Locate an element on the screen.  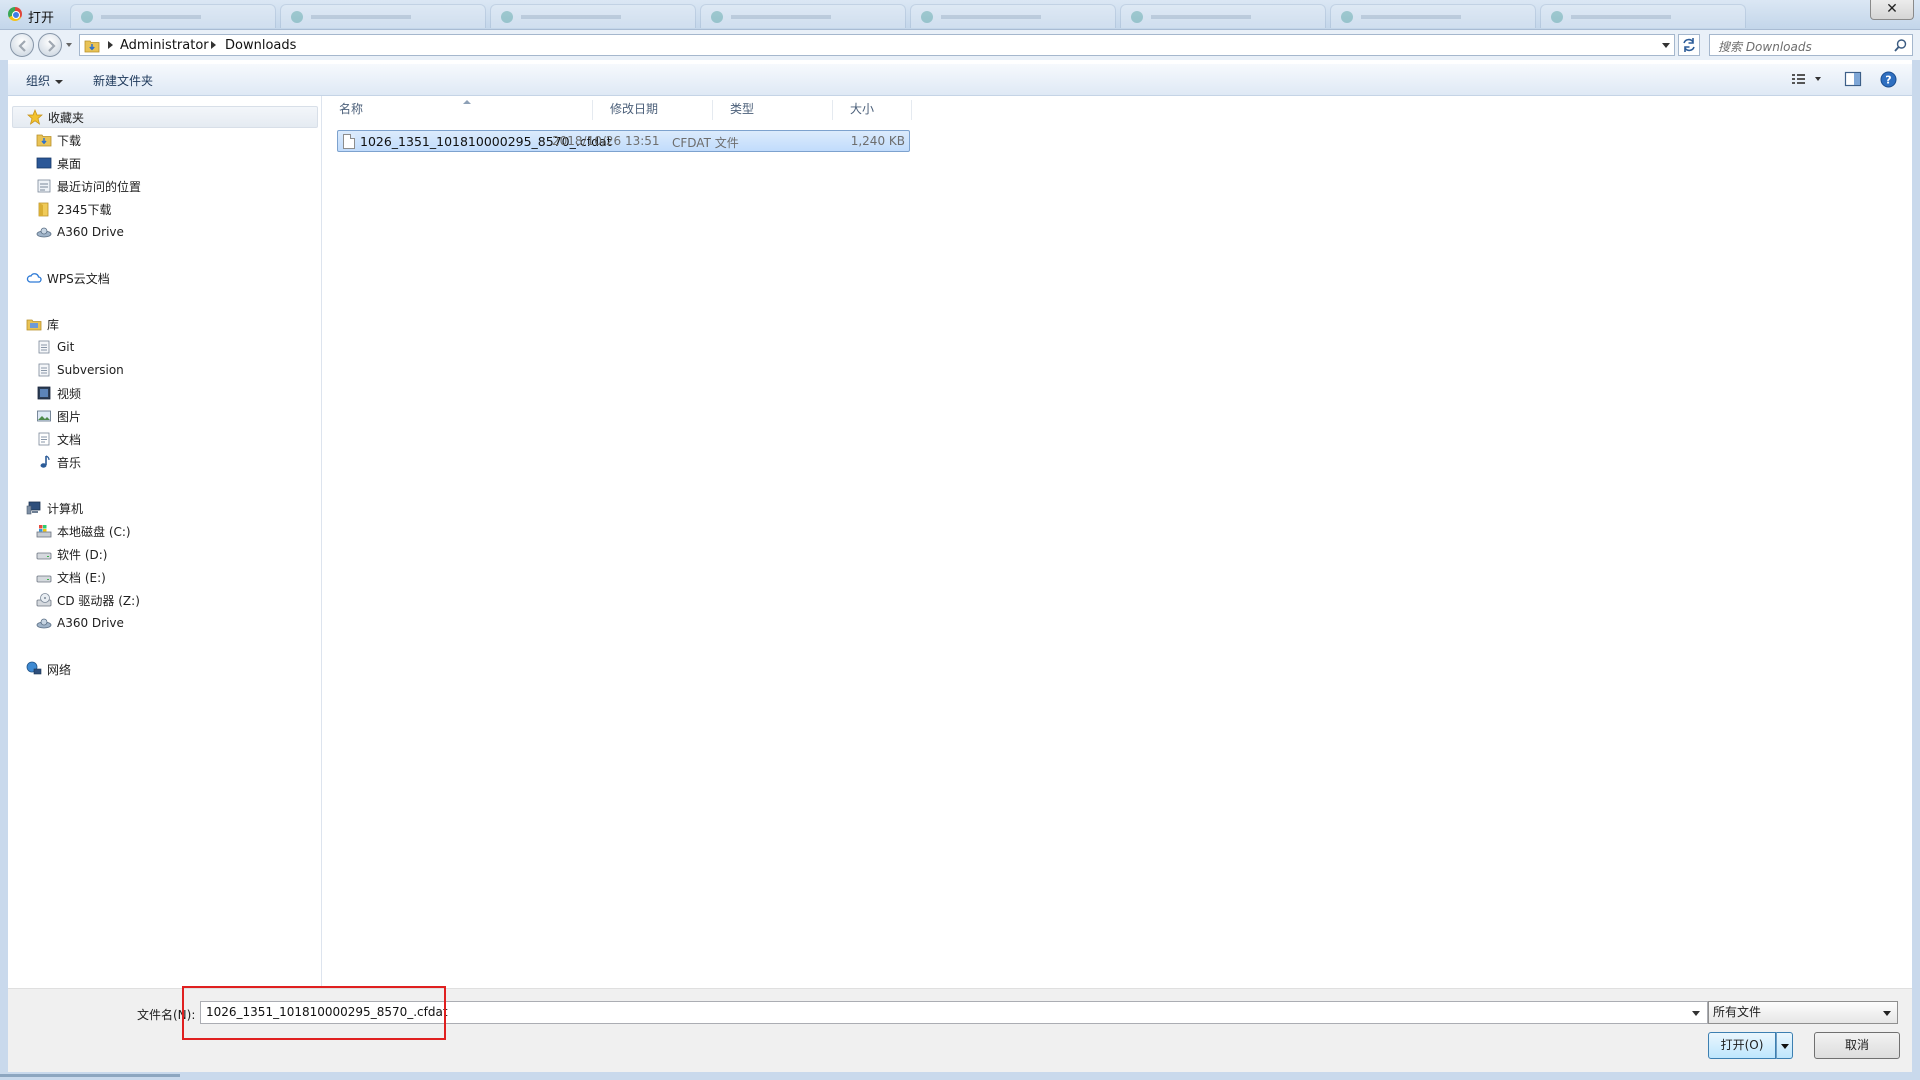
window-frame-right is located at coordinates (1916, 570).